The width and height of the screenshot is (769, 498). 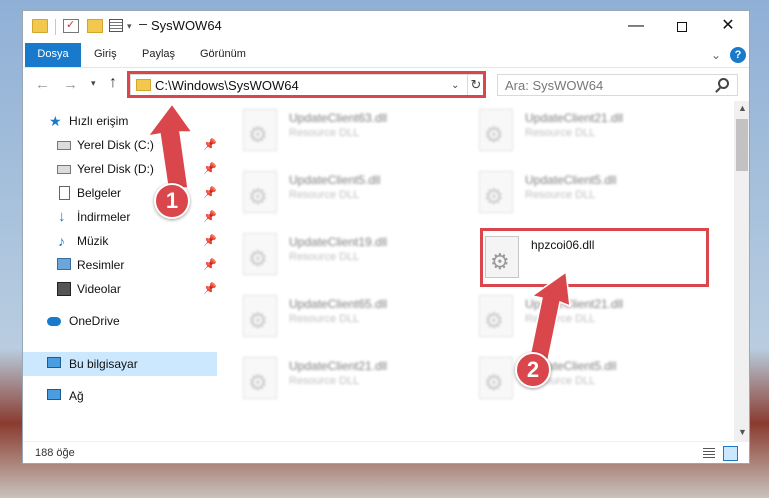 What do you see at coordinates (42, 84) in the screenshot?
I see `back-arrow-icon: ←` at bounding box center [42, 84].